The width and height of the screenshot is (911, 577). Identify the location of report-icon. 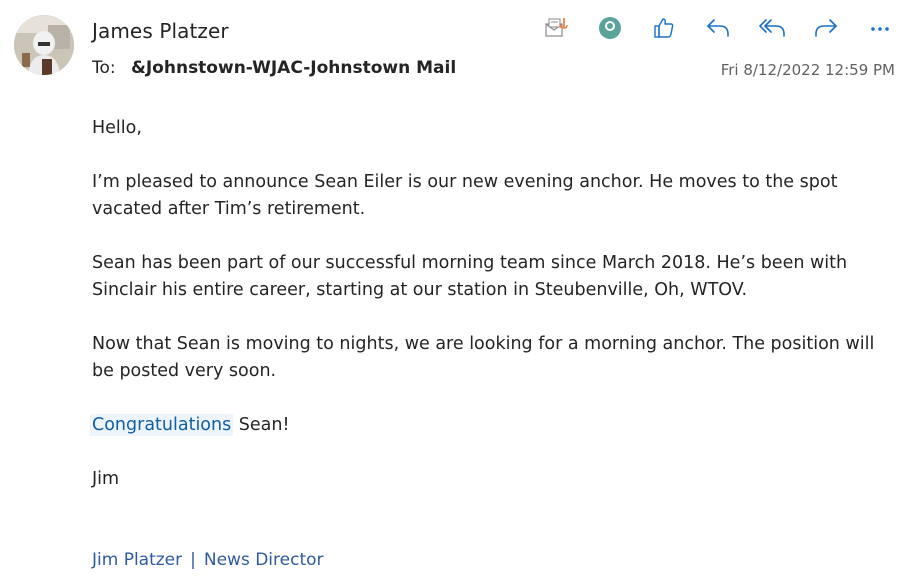
(556, 28).